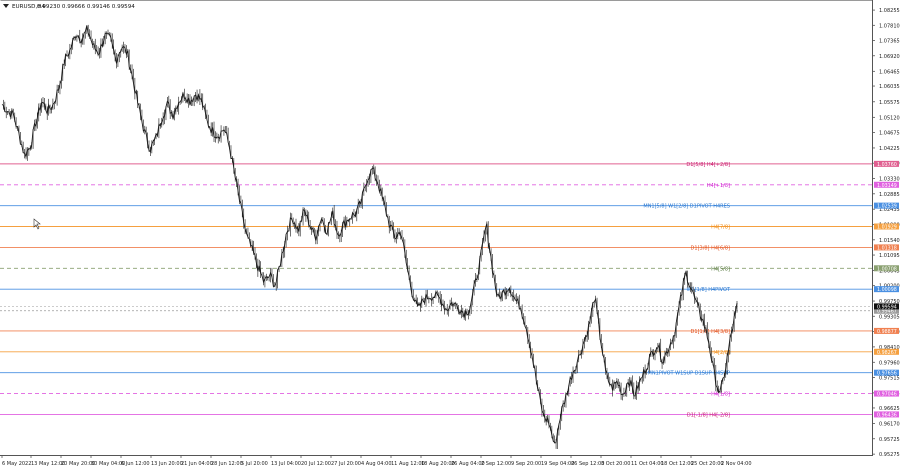 The image size is (900, 472). I want to click on price-tick-label: 1.03330, so click(889, 180).